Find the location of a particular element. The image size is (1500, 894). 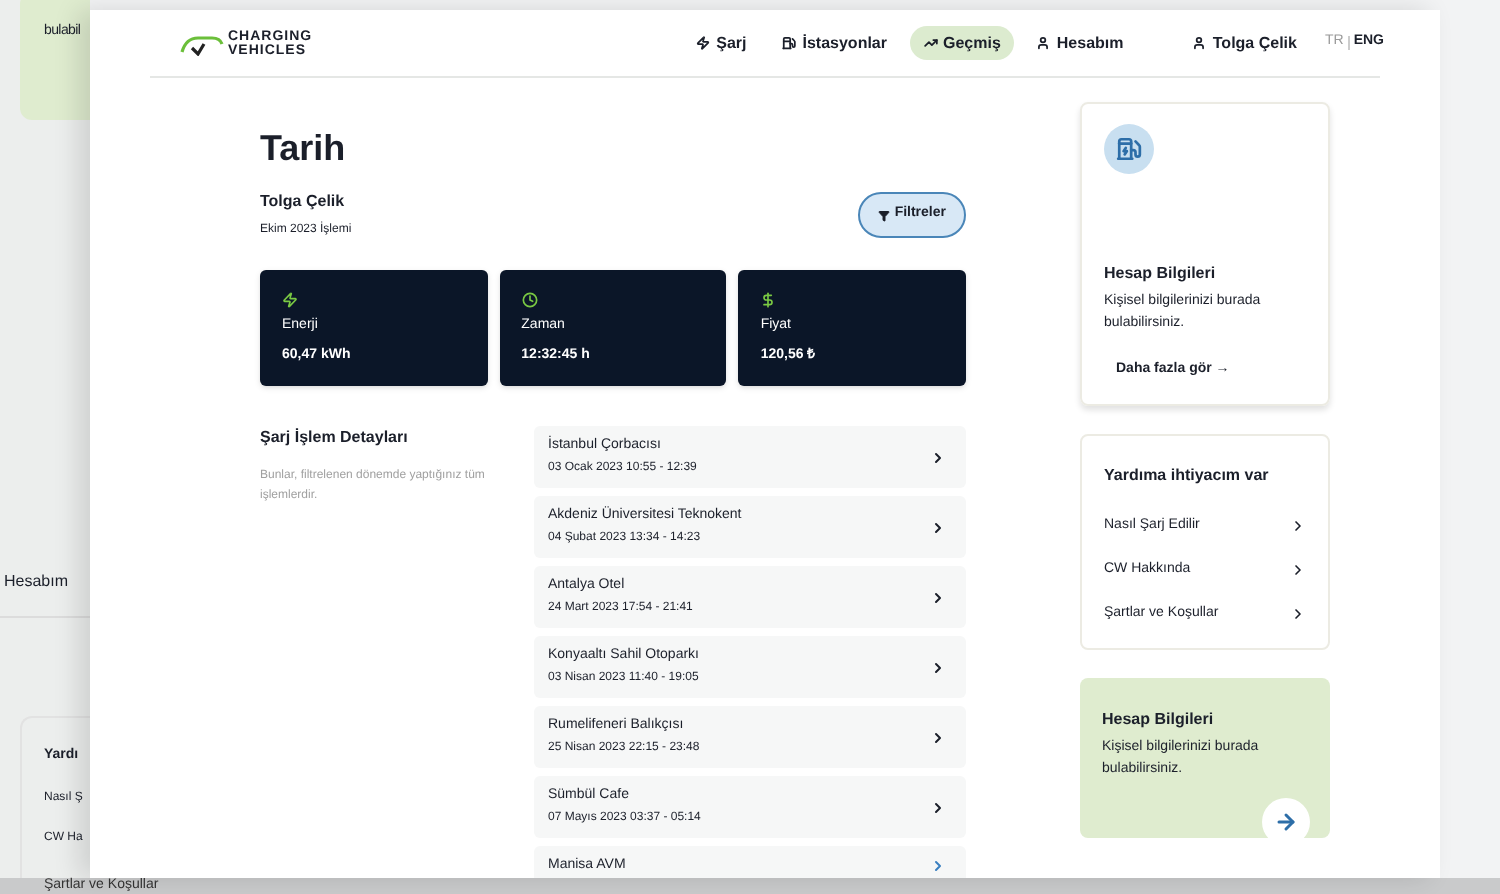

nav-tab: İstasyonlar is located at coordinates (834, 43).